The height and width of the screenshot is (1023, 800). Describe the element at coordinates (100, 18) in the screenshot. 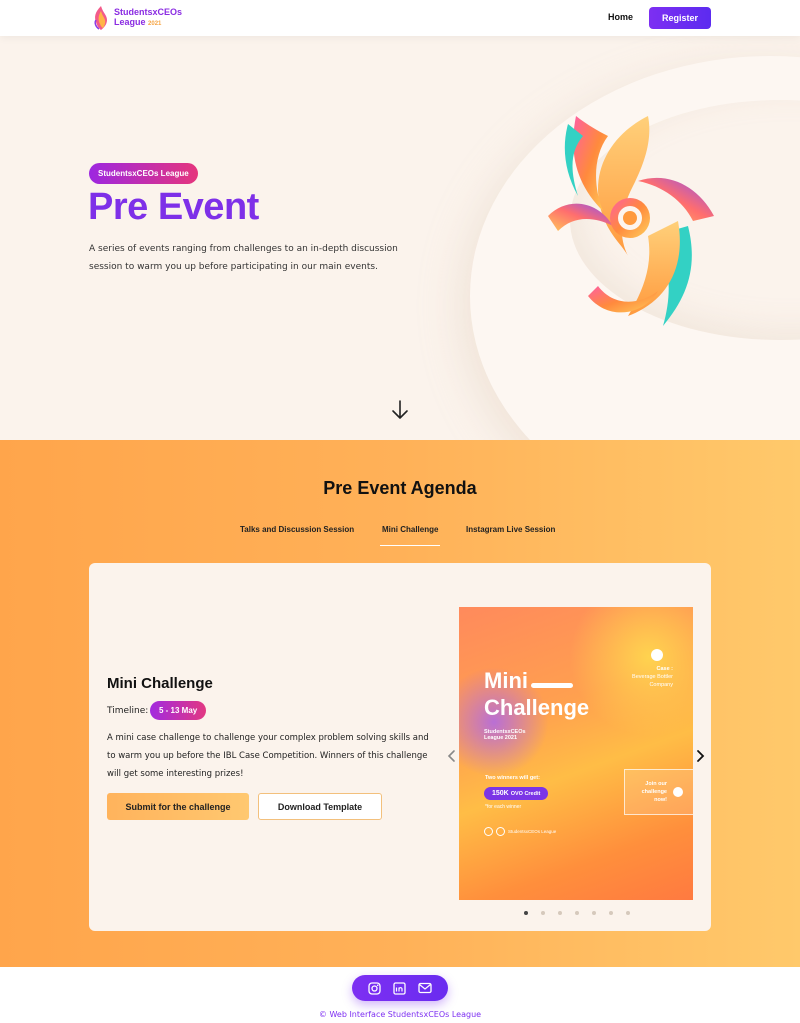

I see `flame-logo-icon` at that location.